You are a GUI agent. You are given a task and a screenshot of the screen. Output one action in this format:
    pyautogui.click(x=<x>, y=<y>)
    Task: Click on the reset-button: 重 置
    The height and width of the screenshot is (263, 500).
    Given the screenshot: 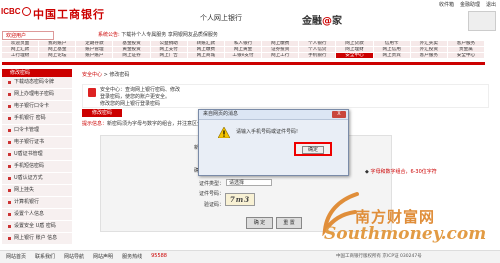 What is the action you would take?
    pyautogui.click(x=289, y=223)
    